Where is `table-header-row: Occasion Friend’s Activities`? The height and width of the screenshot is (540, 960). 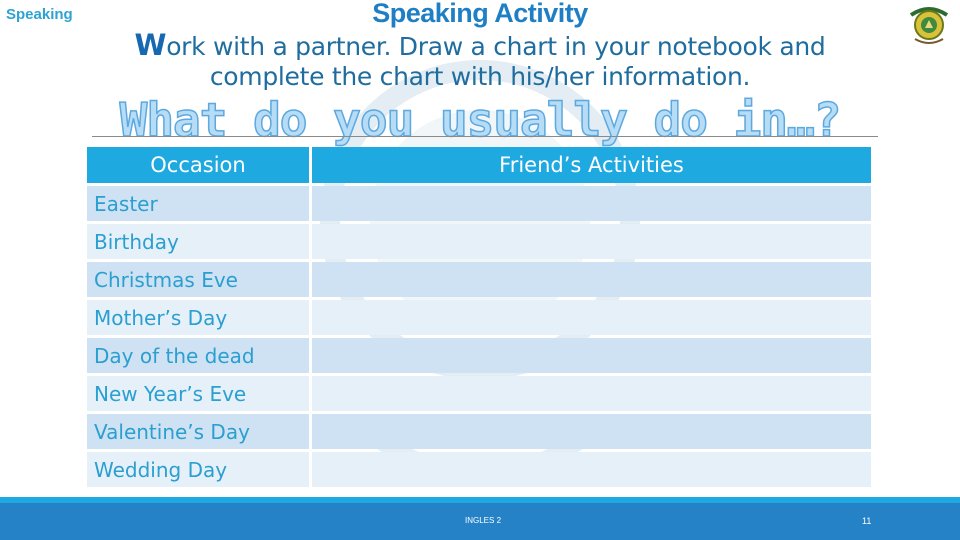 table-header-row: Occasion Friend’s Activities is located at coordinates (479, 165).